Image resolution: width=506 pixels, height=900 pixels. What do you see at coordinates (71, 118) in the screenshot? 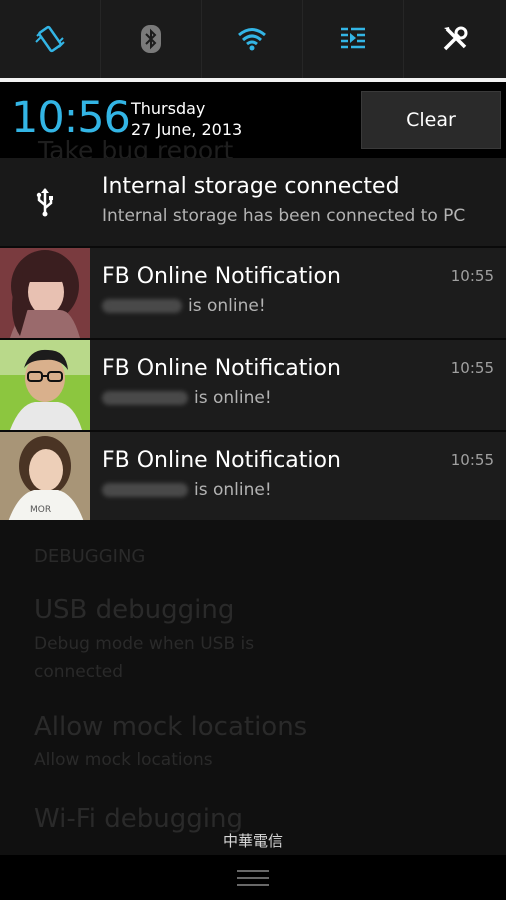
I see `clock-time: 10:56` at bounding box center [71, 118].